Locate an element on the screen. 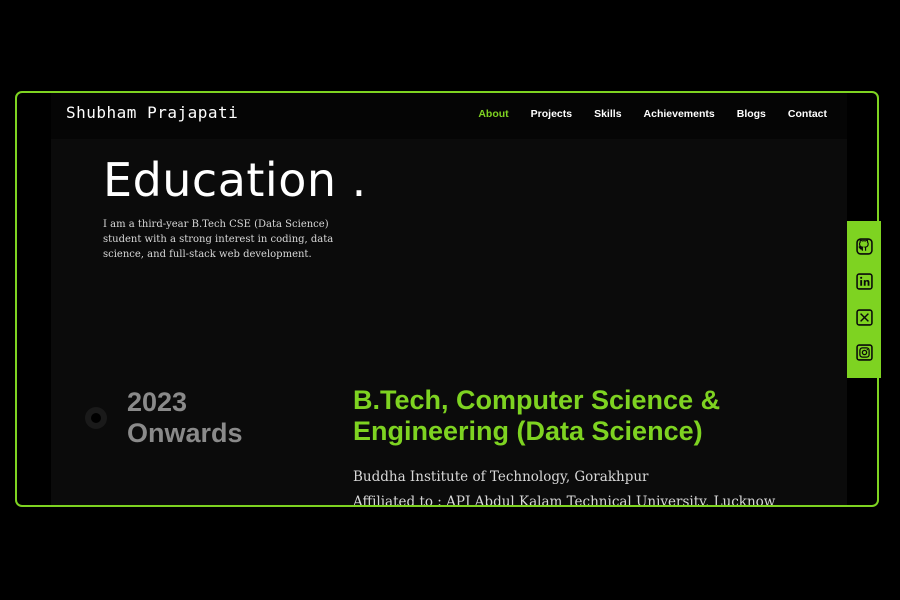 The image size is (900, 600). section-title: Education . is located at coordinates (235, 180).